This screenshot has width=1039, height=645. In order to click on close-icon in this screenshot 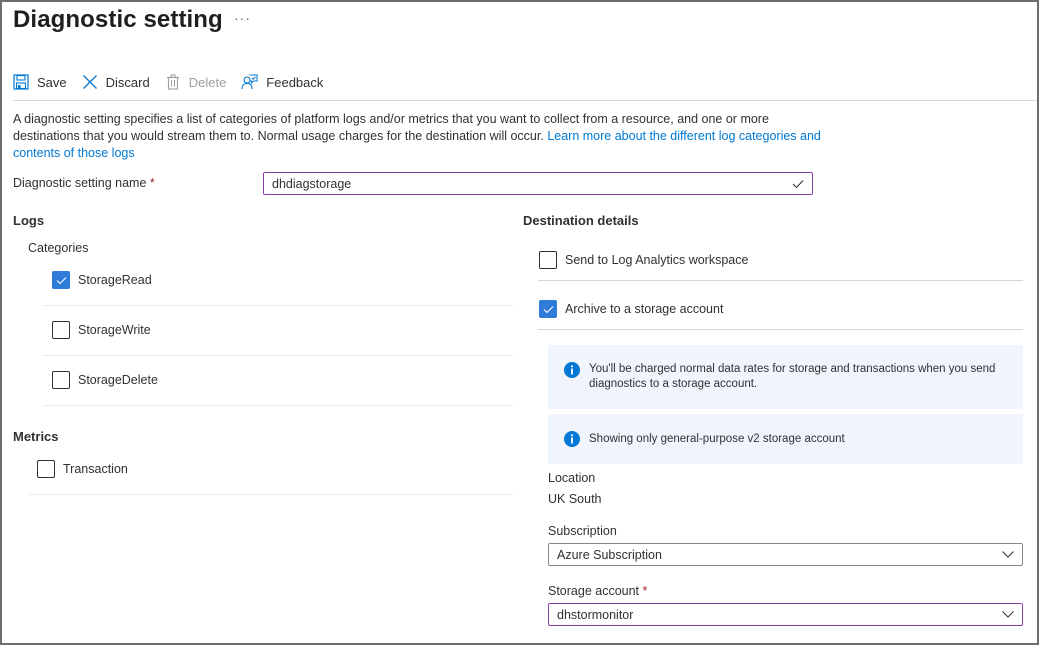, I will do `click(89, 82)`.